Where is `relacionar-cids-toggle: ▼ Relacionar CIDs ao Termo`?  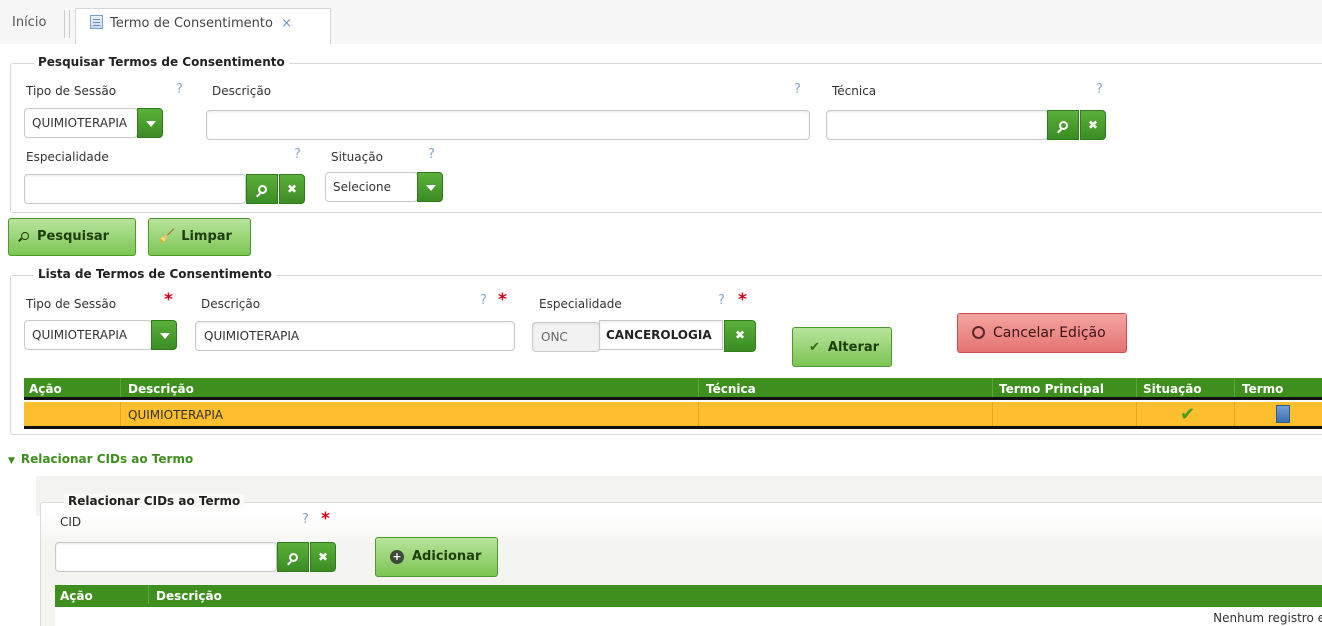 relacionar-cids-toggle: ▼ Relacionar CIDs ao Termo is located at coordinates (100, 459).